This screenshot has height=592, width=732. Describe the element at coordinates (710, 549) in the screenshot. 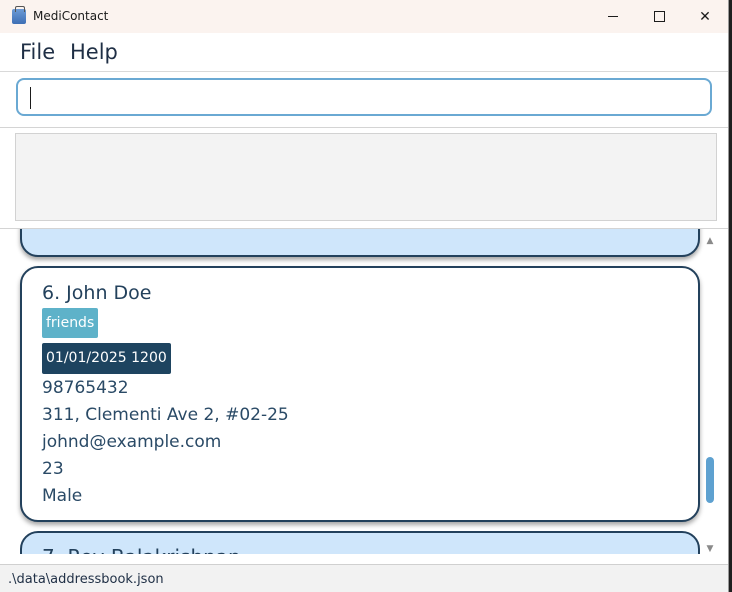

I see `scroll-down-icon: ▼` at that location.